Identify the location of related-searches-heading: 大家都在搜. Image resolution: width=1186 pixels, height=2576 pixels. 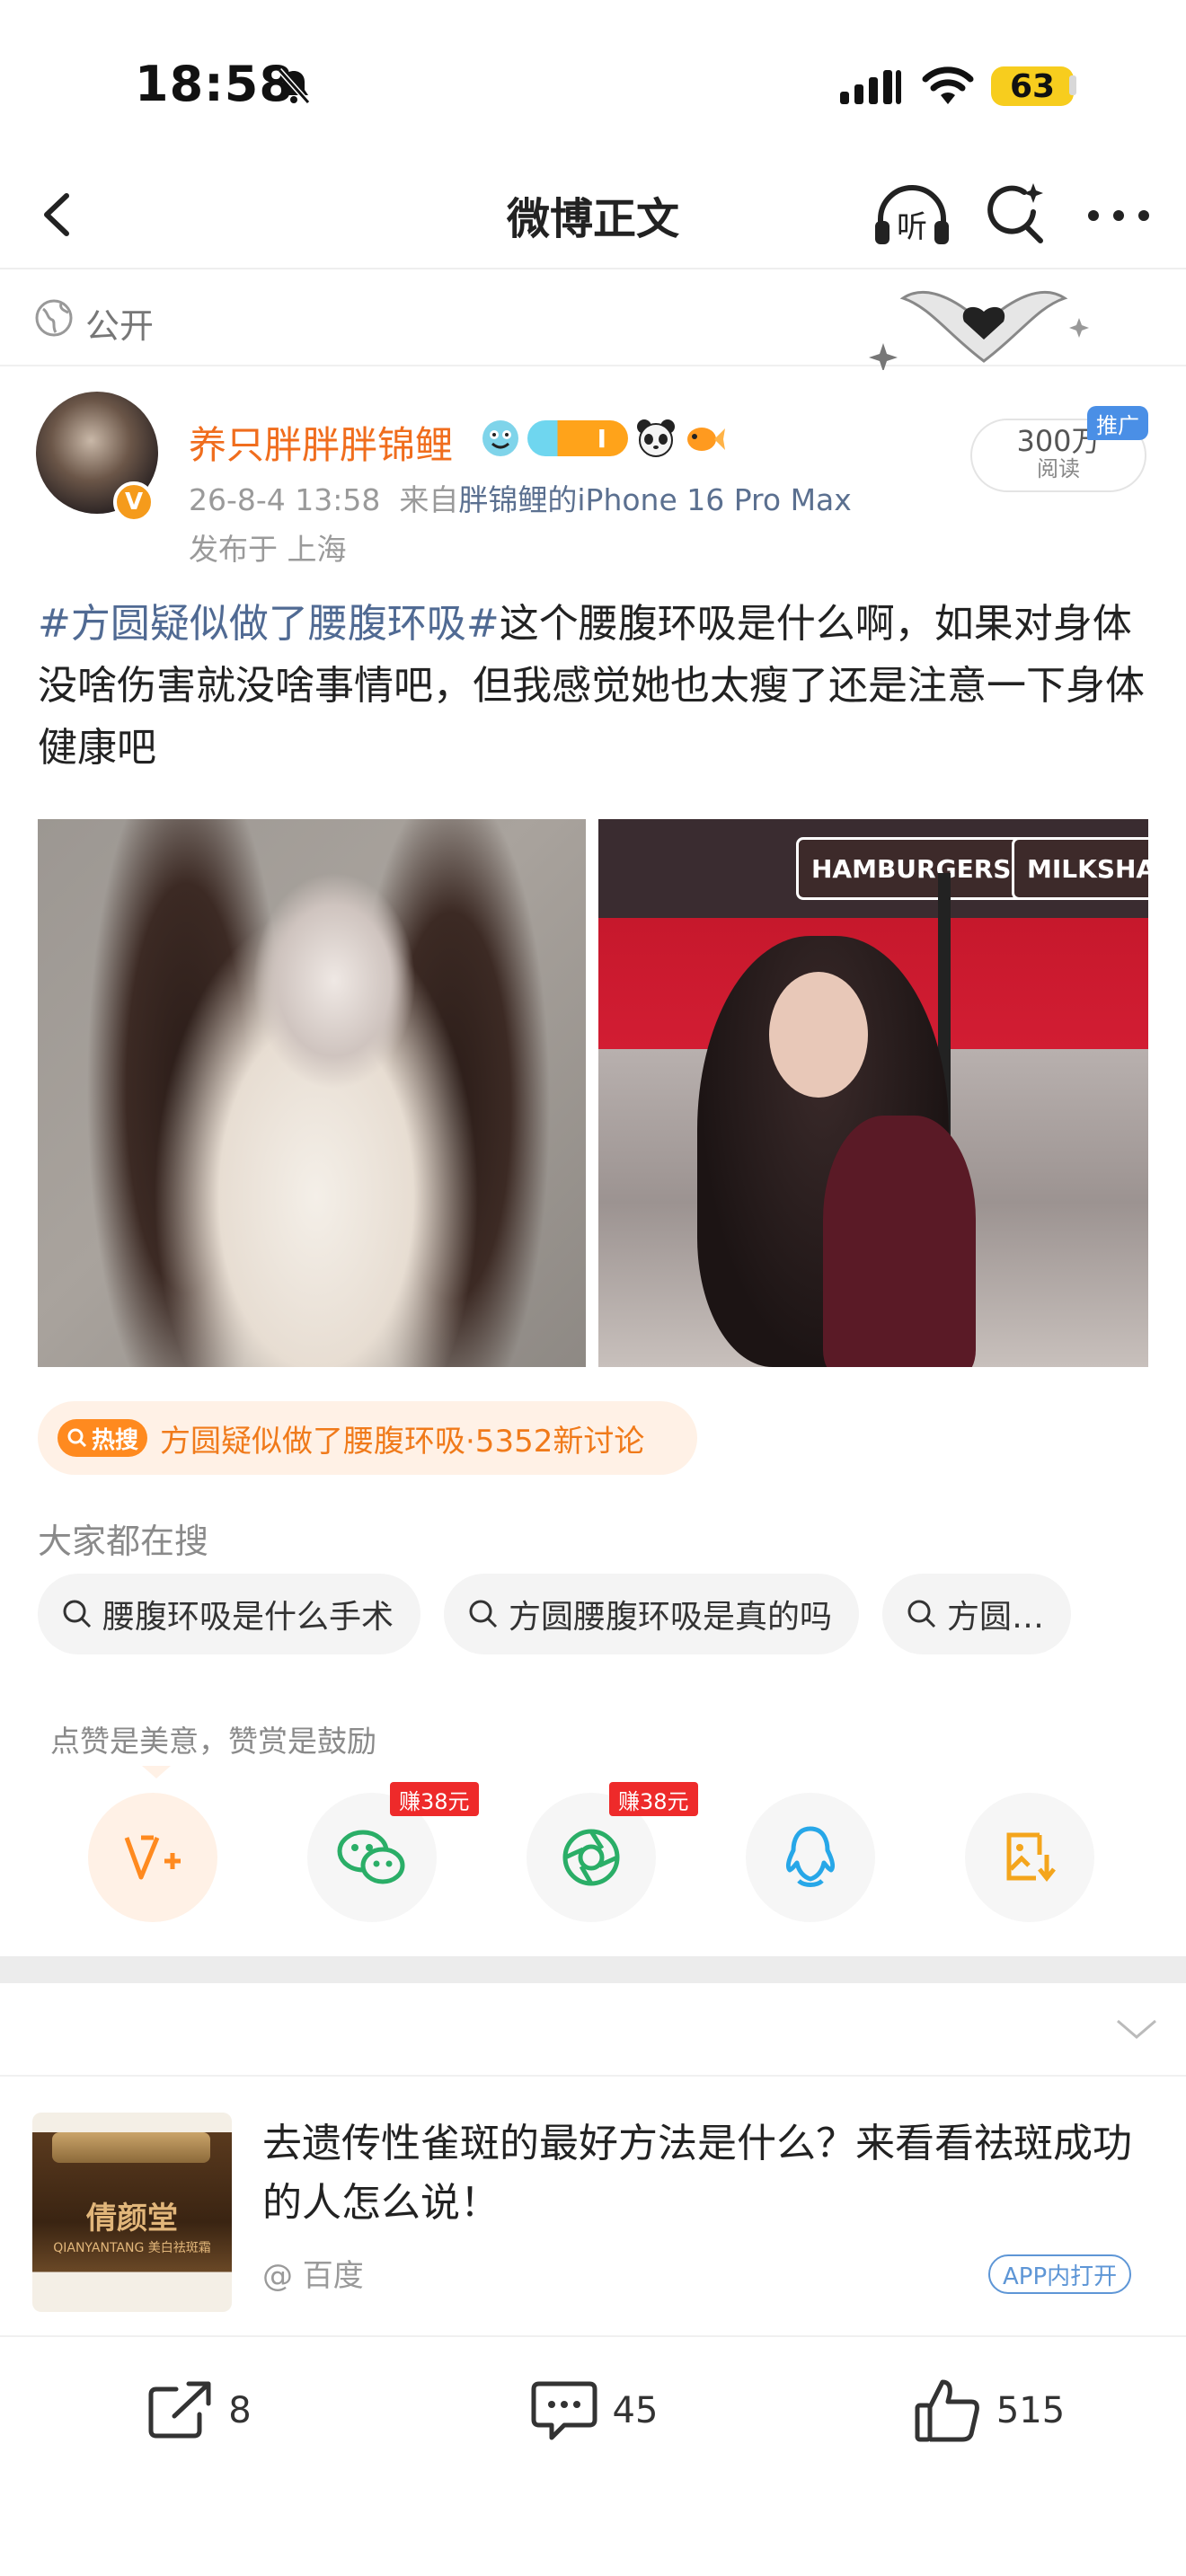
(123, 1541).